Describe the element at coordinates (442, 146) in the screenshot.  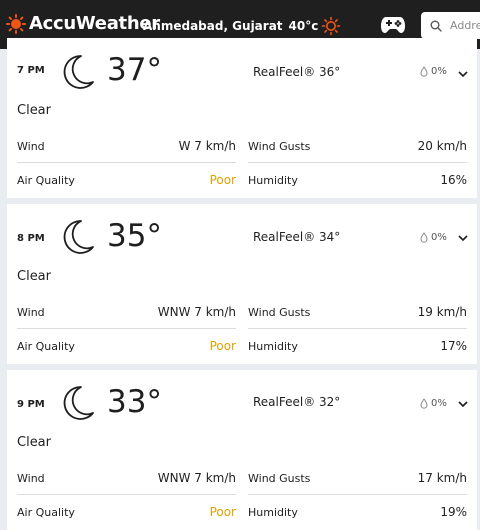
I see `wind-gusts-value: 20 km/h` at that location.